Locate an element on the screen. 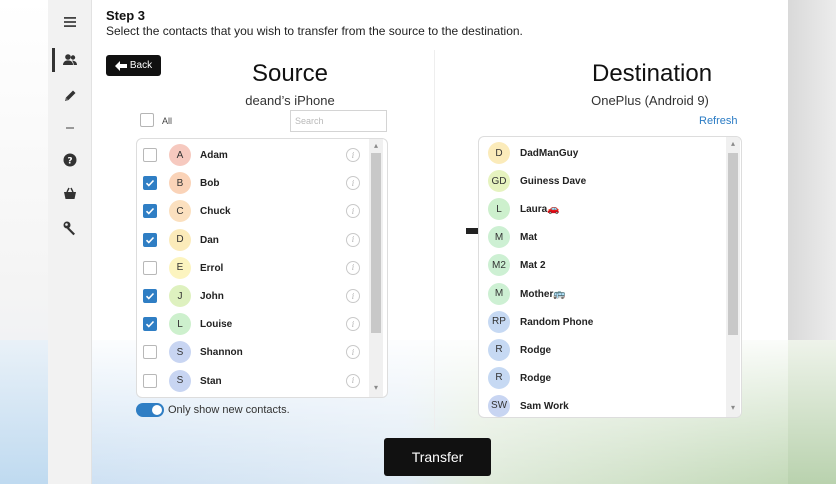 The width and height of the screenshot is (836, 484). destination-contact-row: M Mother🚌 is located at coordinates (601, 294).